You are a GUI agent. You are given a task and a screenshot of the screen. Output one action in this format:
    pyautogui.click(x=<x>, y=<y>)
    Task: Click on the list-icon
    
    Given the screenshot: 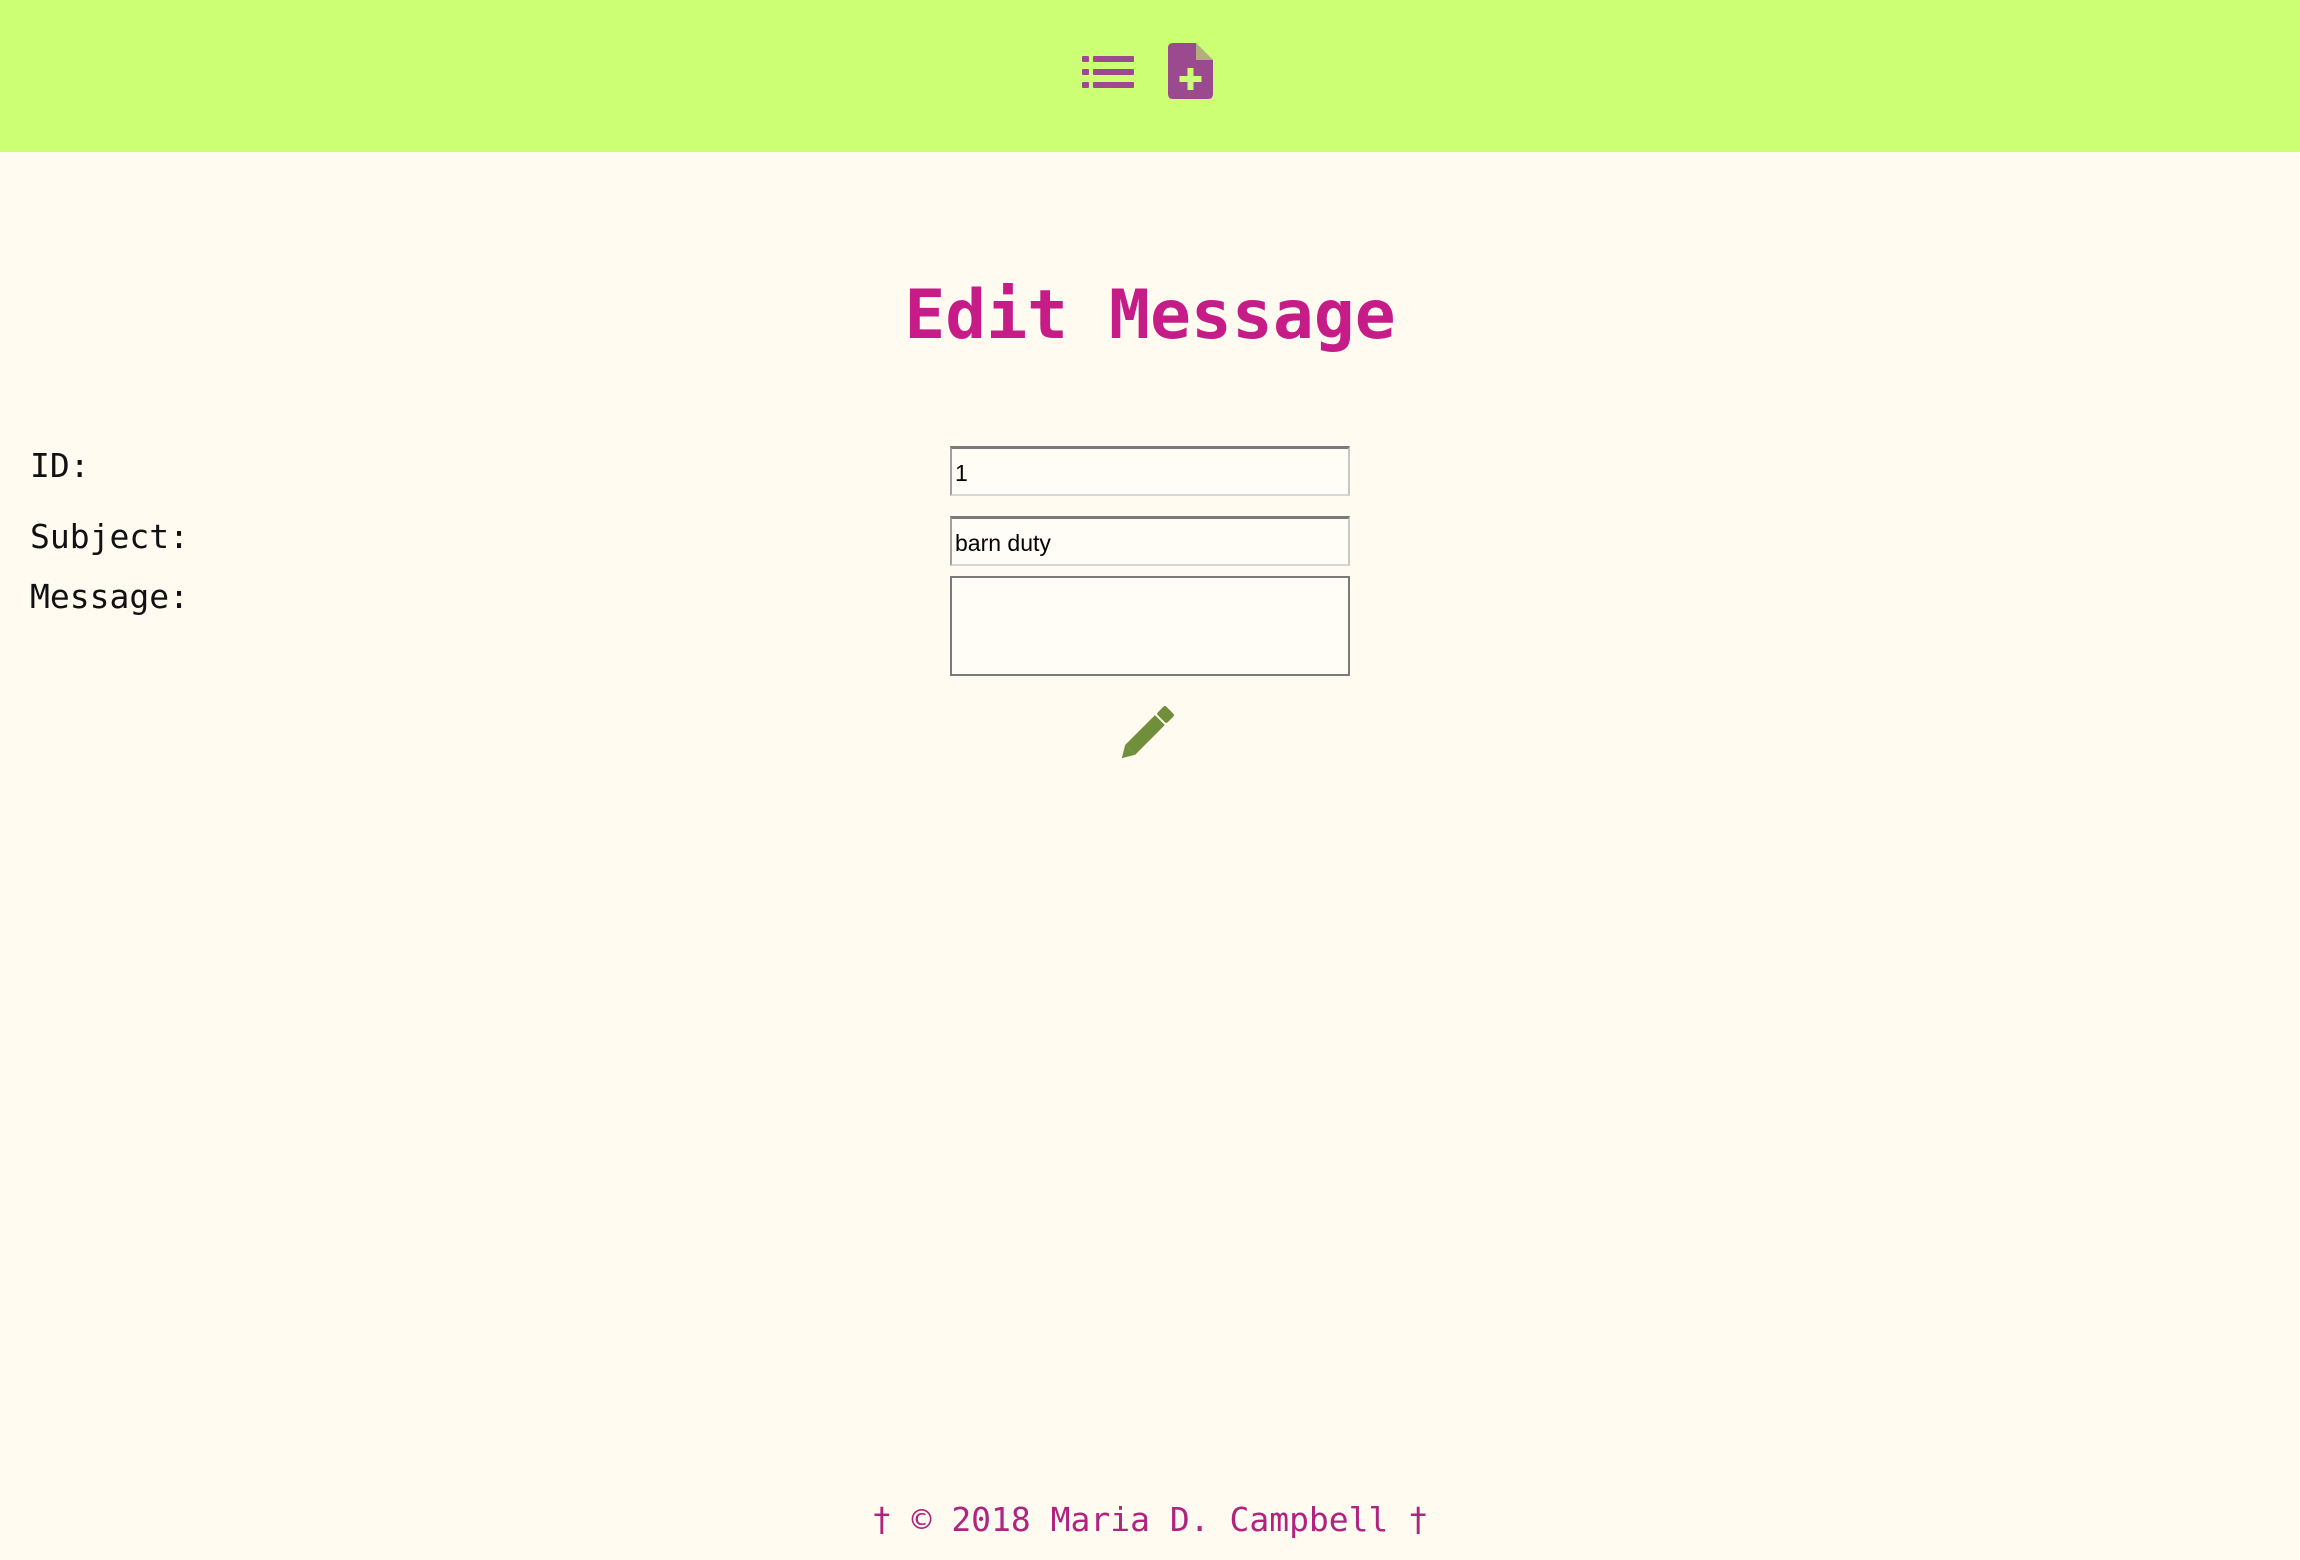 What is the action you would take?
    pyautogui.click(x=1108, y=72)
    